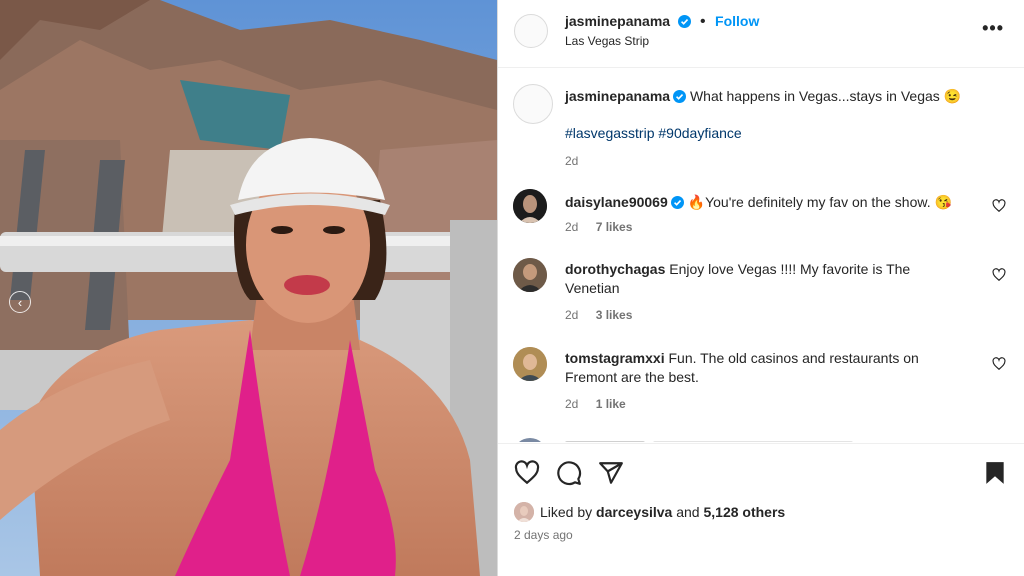 Image resolution: width=1024 pixels, height=576 pixels. What do you see at coordinates (615, 358) in the screenshot?
I see `comment-username: tomstagramxxi` at bounding box center [615, 358].